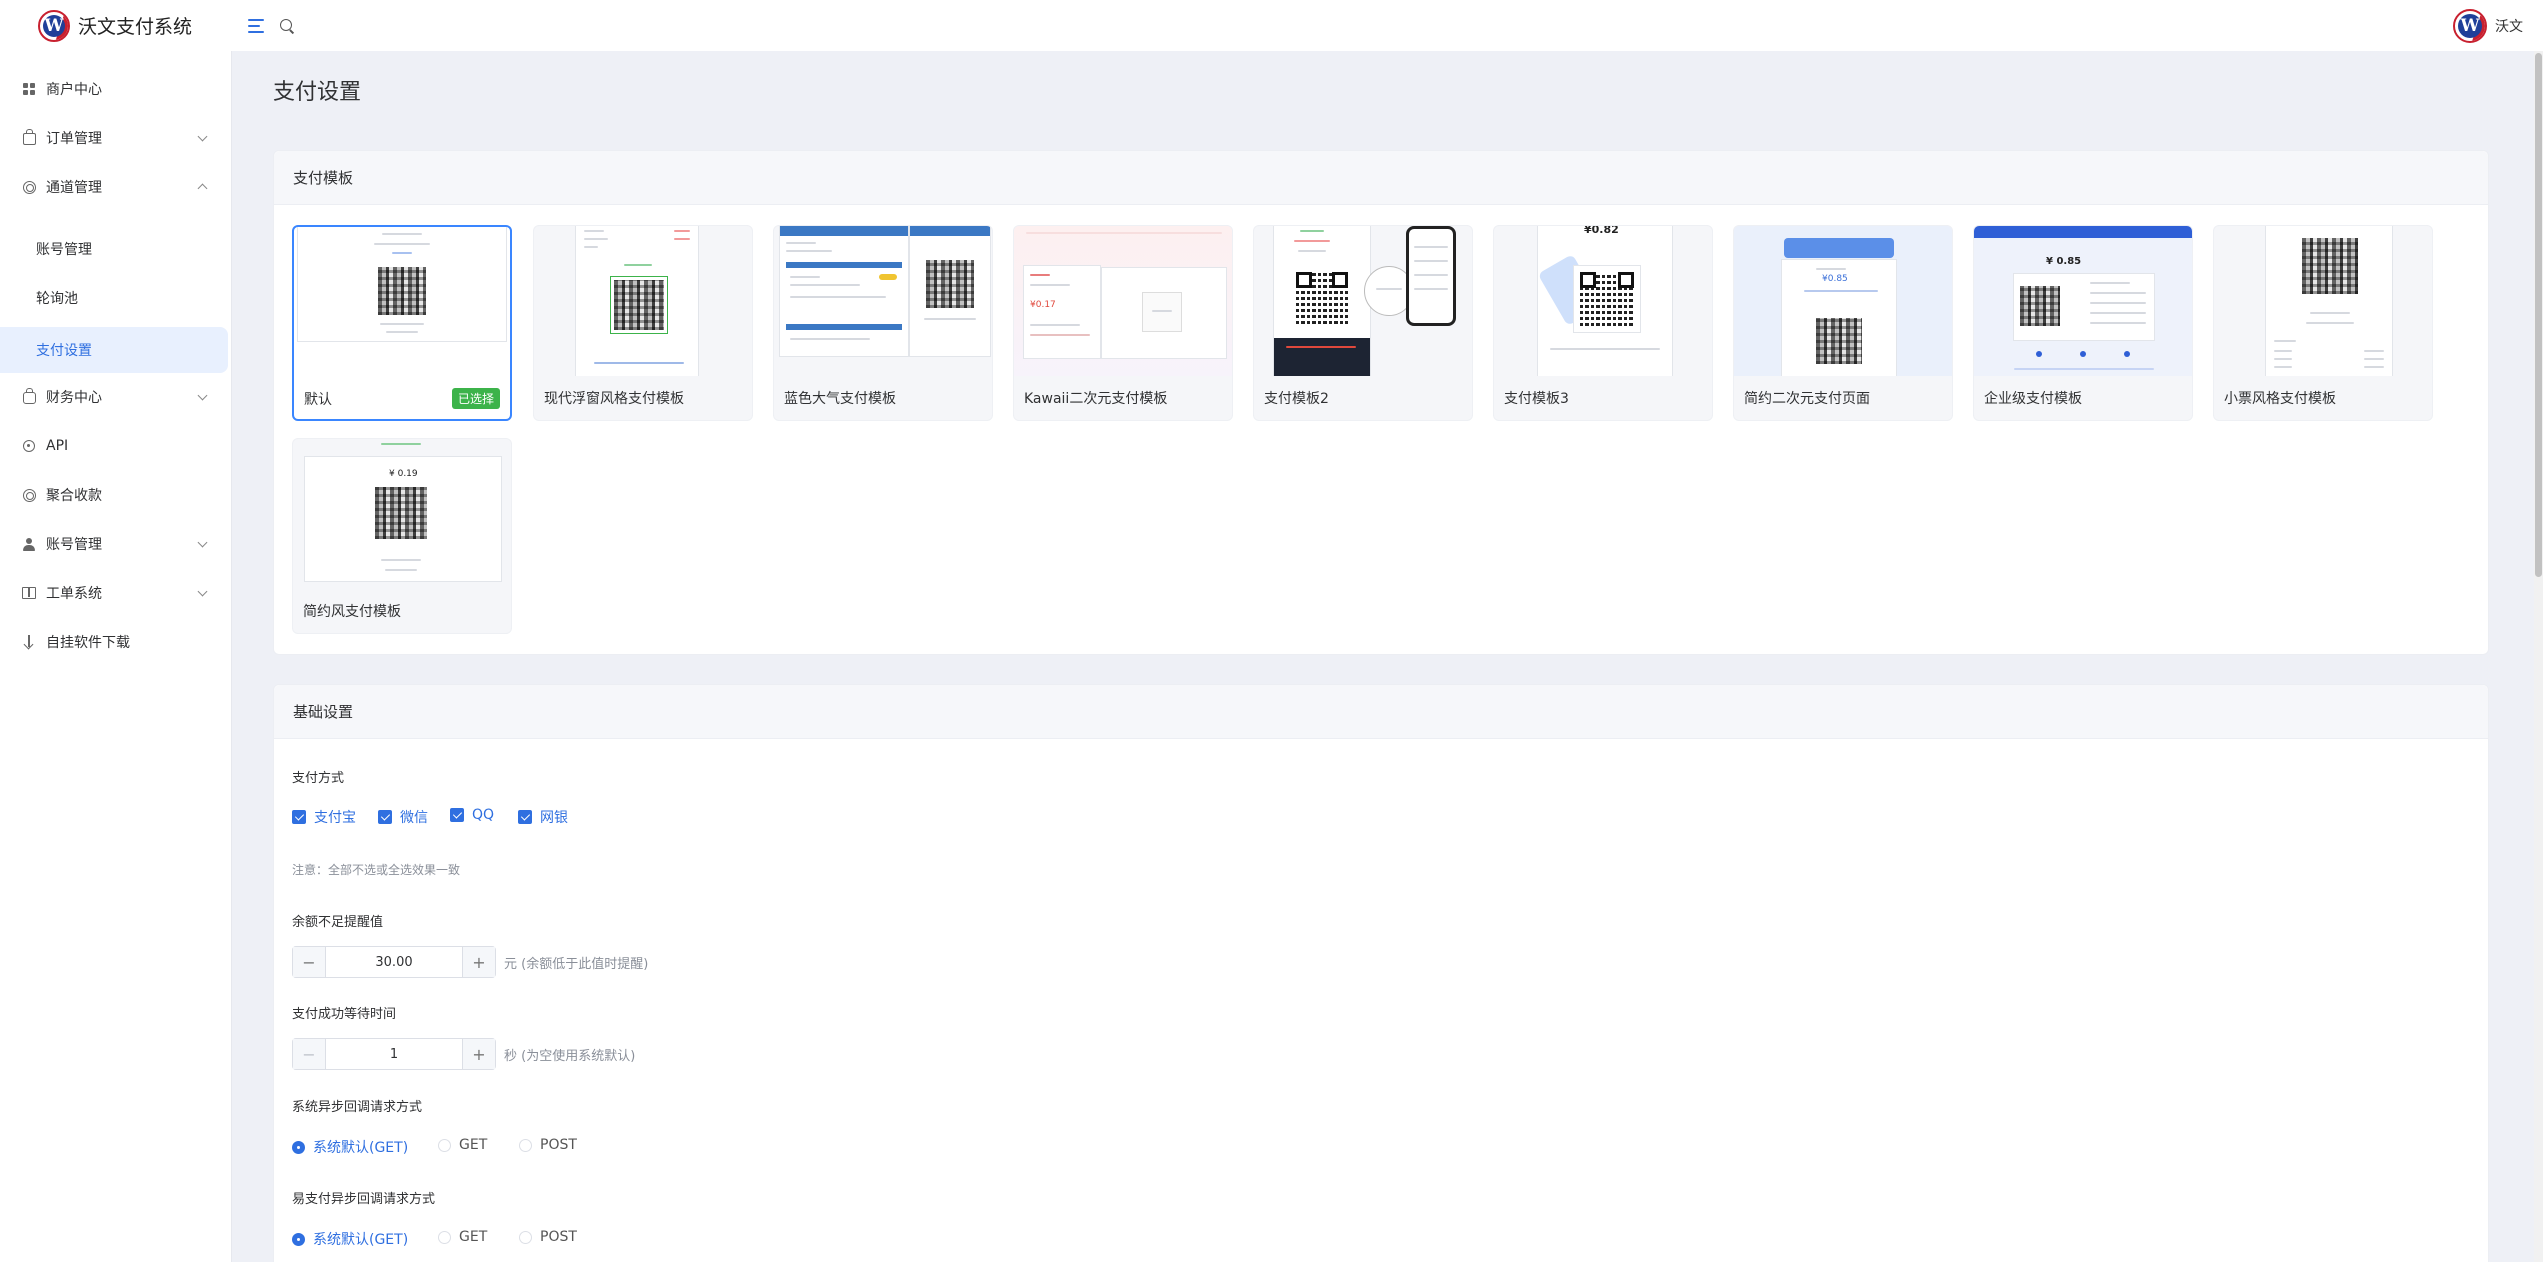 The height and width of the screenshot is (1262, 2543). What do you see at coordinates (1381, 712) in the screenshot?
I see `basic-settings-title: 基础设置` at bounding box center [1381, 712].